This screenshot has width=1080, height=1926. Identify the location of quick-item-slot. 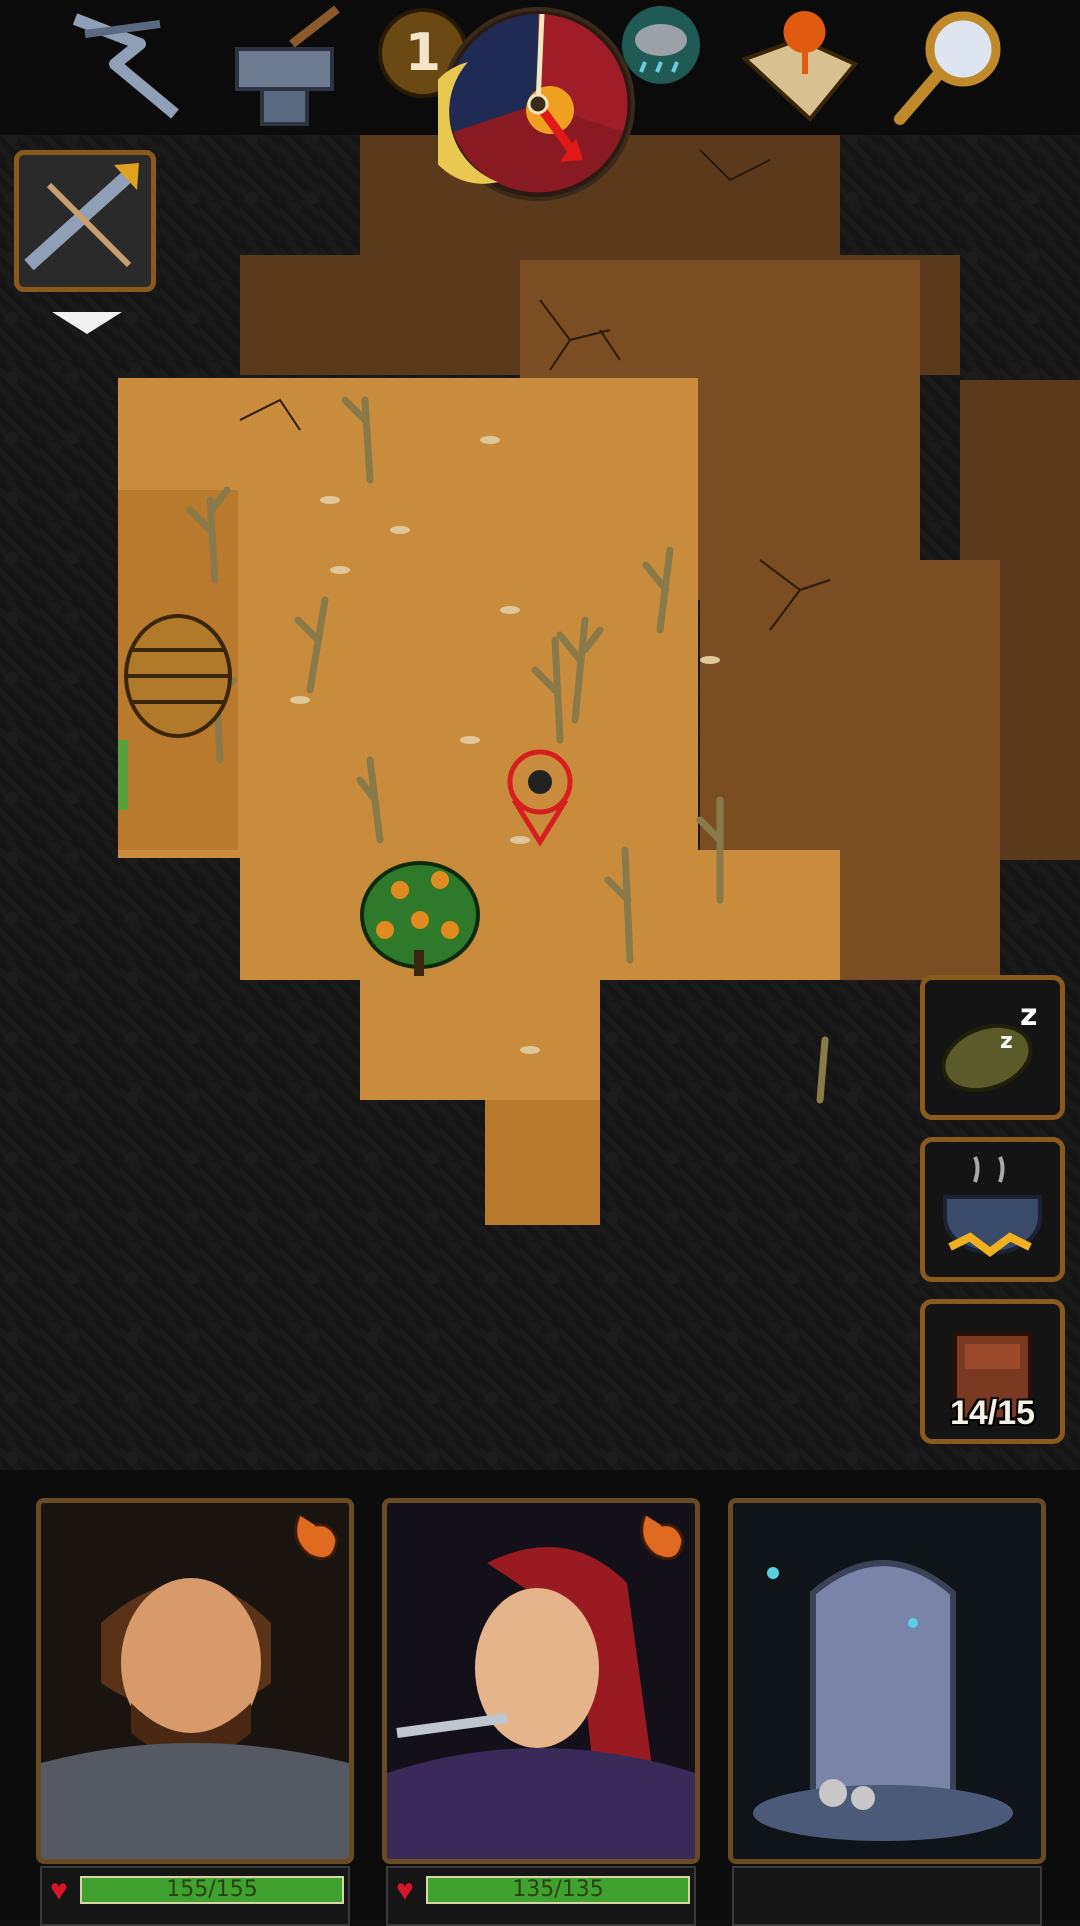
(85, 221).